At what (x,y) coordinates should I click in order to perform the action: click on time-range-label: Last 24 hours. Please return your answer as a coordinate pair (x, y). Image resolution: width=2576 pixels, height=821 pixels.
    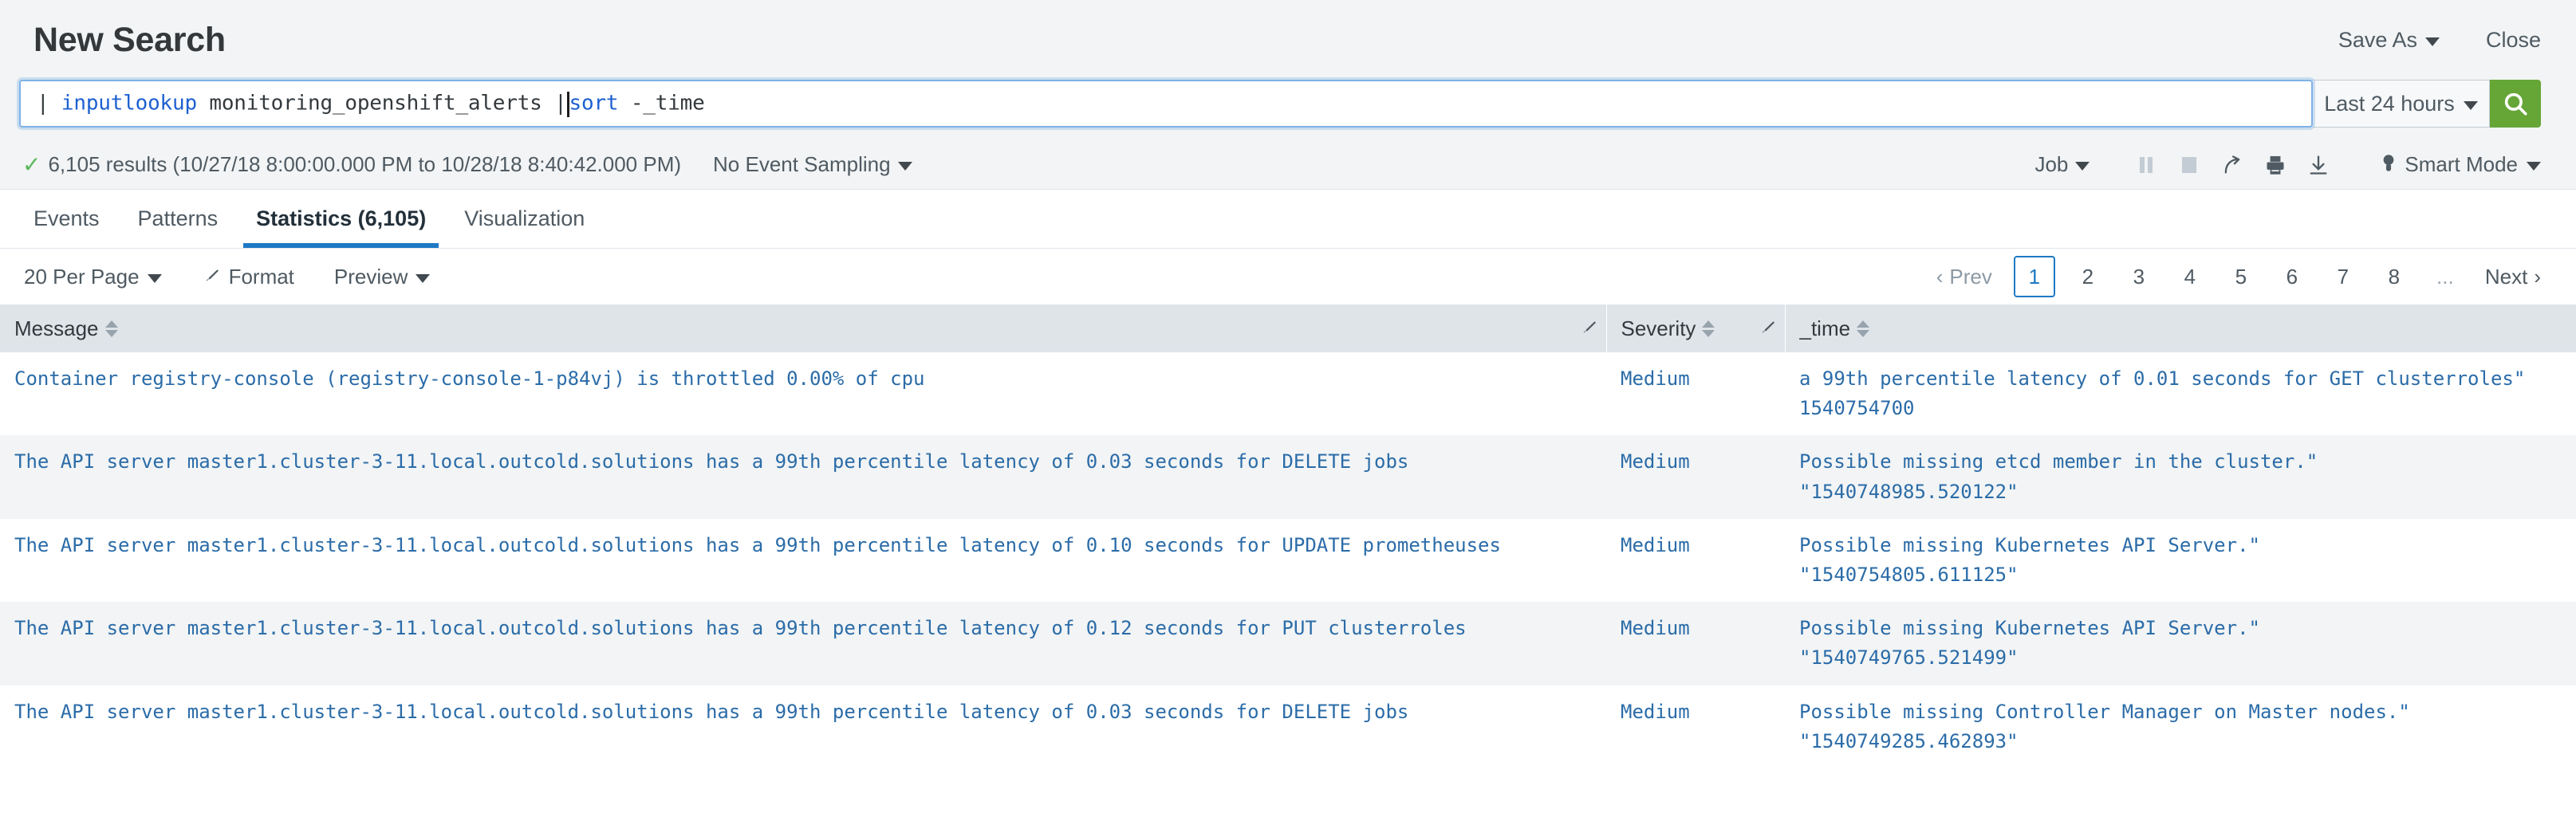
    Looking at the image, I should click on (2389, 103).